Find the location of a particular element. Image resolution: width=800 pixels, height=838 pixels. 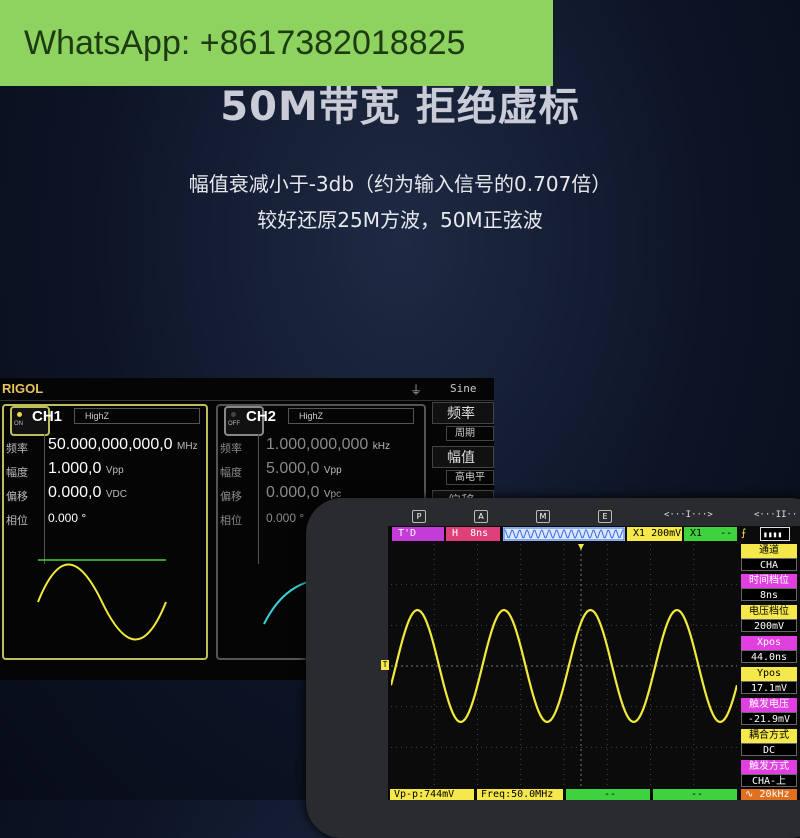

param-value: 50.000,000,000,0 MHz is located at coordinates (123, 444).